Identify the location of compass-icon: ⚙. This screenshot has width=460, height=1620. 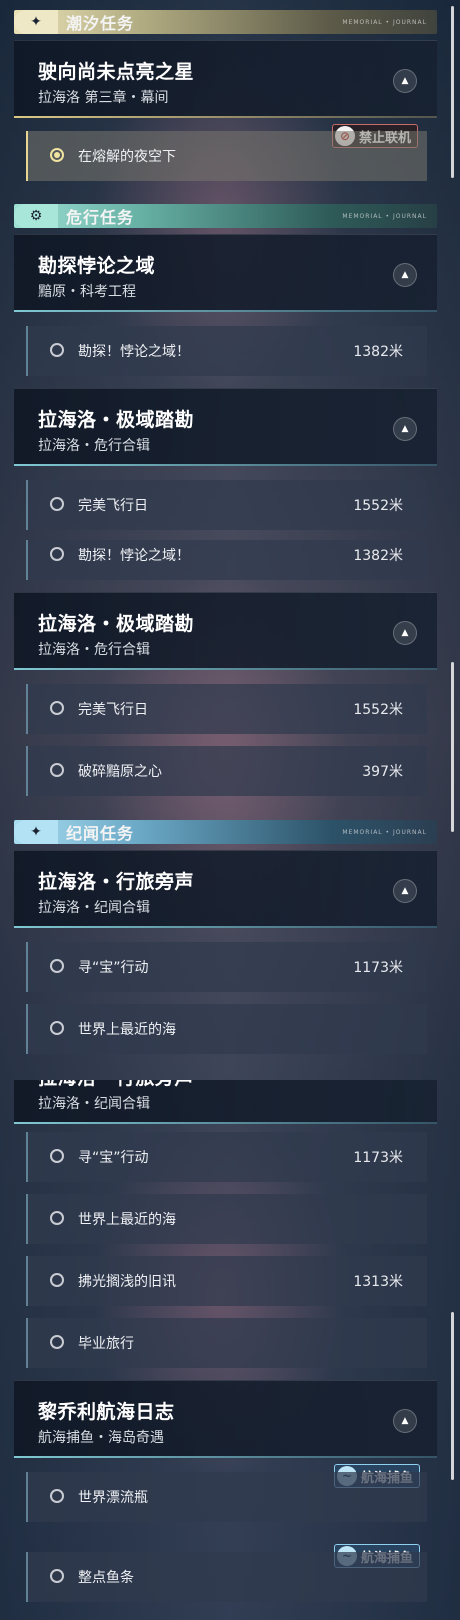
(36, 216).